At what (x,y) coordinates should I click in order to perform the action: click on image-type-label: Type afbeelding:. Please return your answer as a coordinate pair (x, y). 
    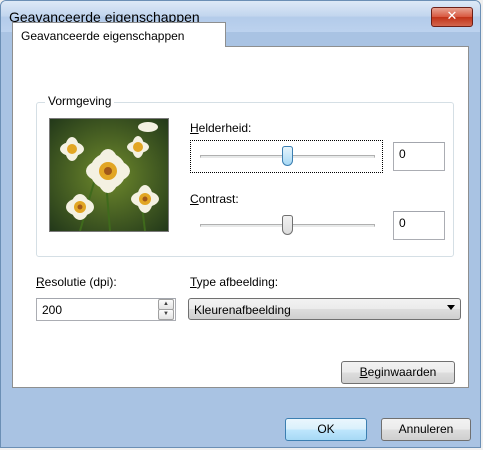
    Looking at the image, I should click on (234, 282).